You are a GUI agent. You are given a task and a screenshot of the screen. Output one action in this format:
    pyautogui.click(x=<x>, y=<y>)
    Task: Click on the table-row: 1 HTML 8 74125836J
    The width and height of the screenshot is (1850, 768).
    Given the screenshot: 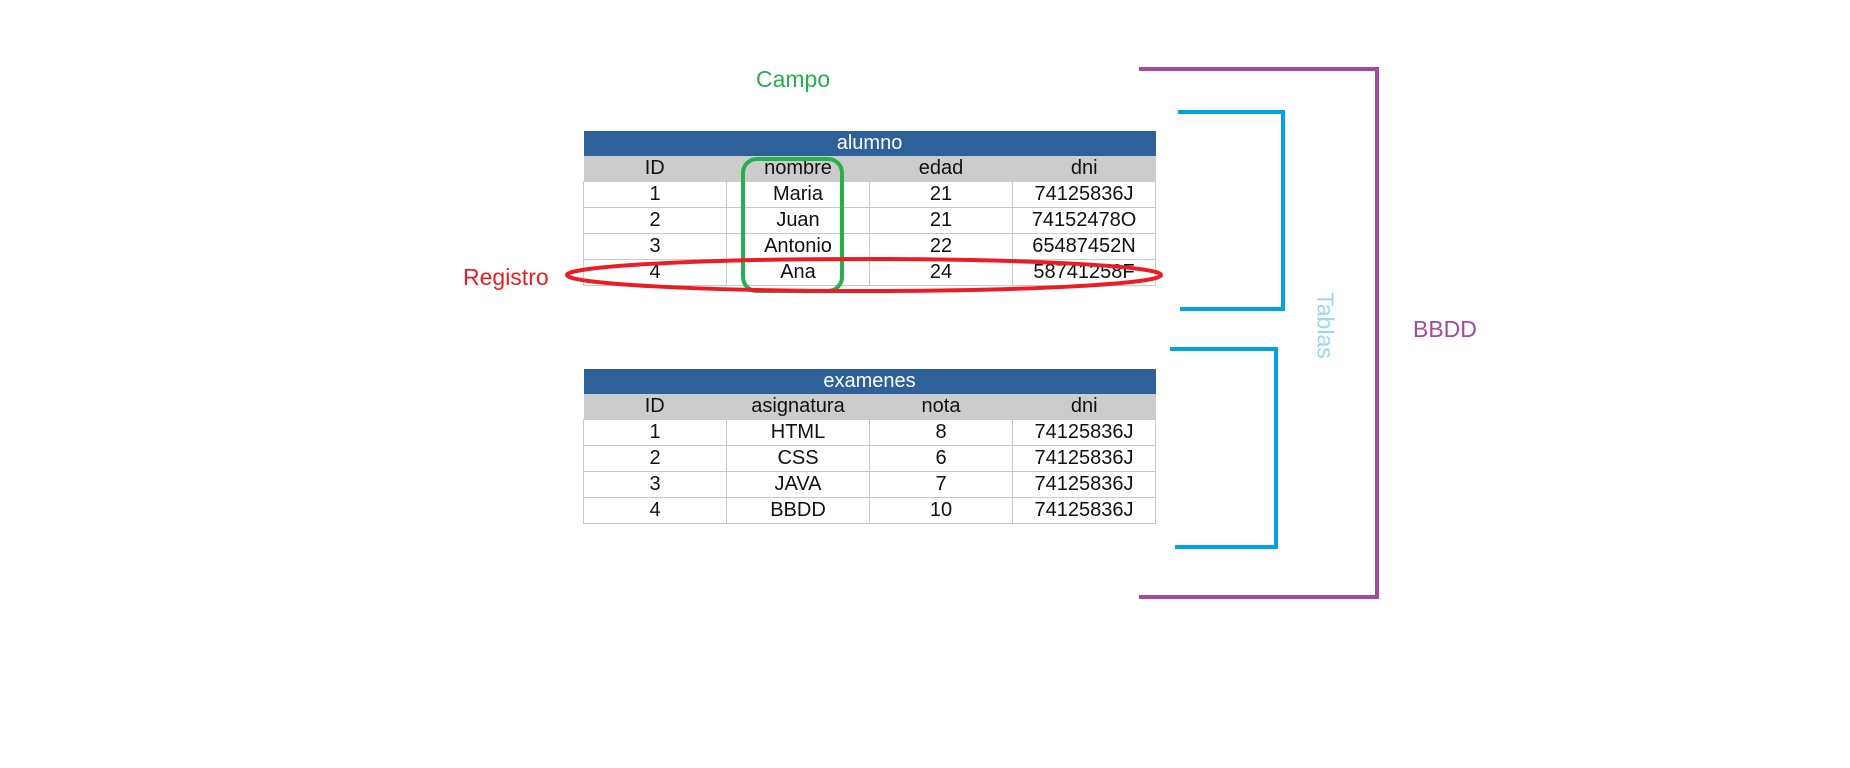 What is the action you would take?
    pyautogui.click(x=870, y=432)
    